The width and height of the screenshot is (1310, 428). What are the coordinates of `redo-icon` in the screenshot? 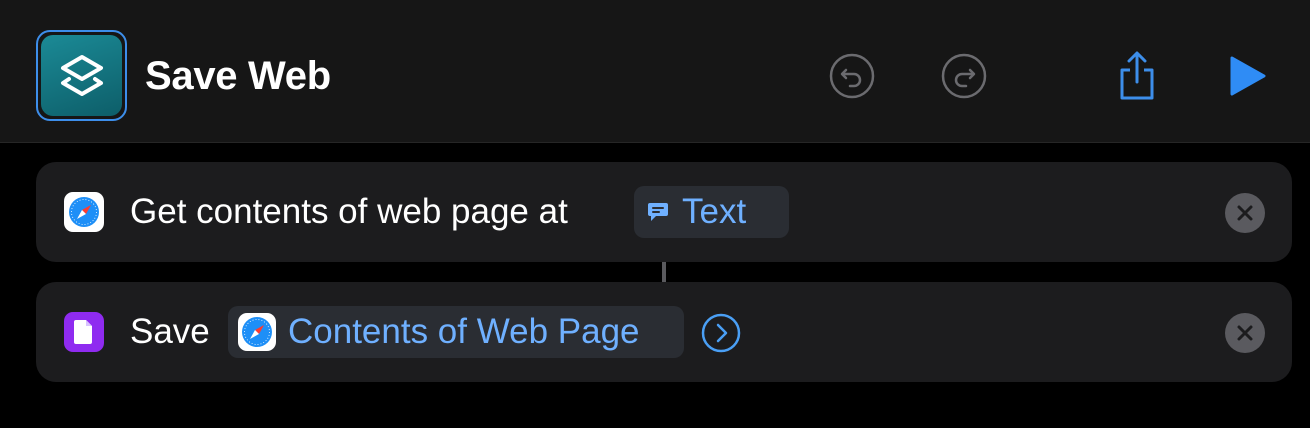 It's located at (964, 76).